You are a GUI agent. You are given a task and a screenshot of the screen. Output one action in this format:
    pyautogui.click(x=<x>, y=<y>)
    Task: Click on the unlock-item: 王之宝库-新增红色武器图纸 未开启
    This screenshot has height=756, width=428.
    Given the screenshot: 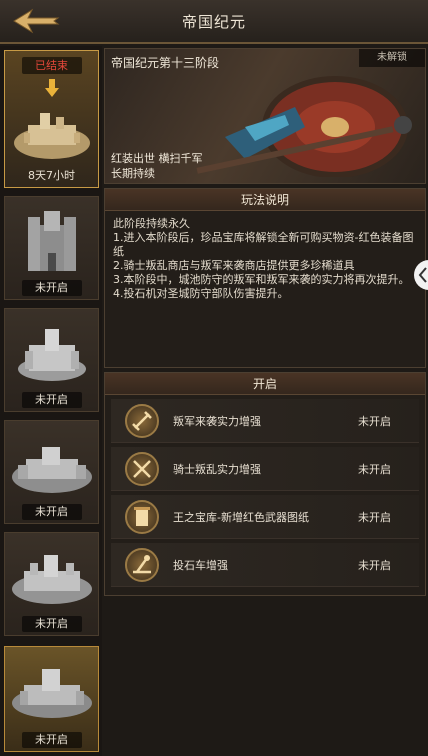 What is the action you would take?
    pyautogui.click(x=265, y=517)
    